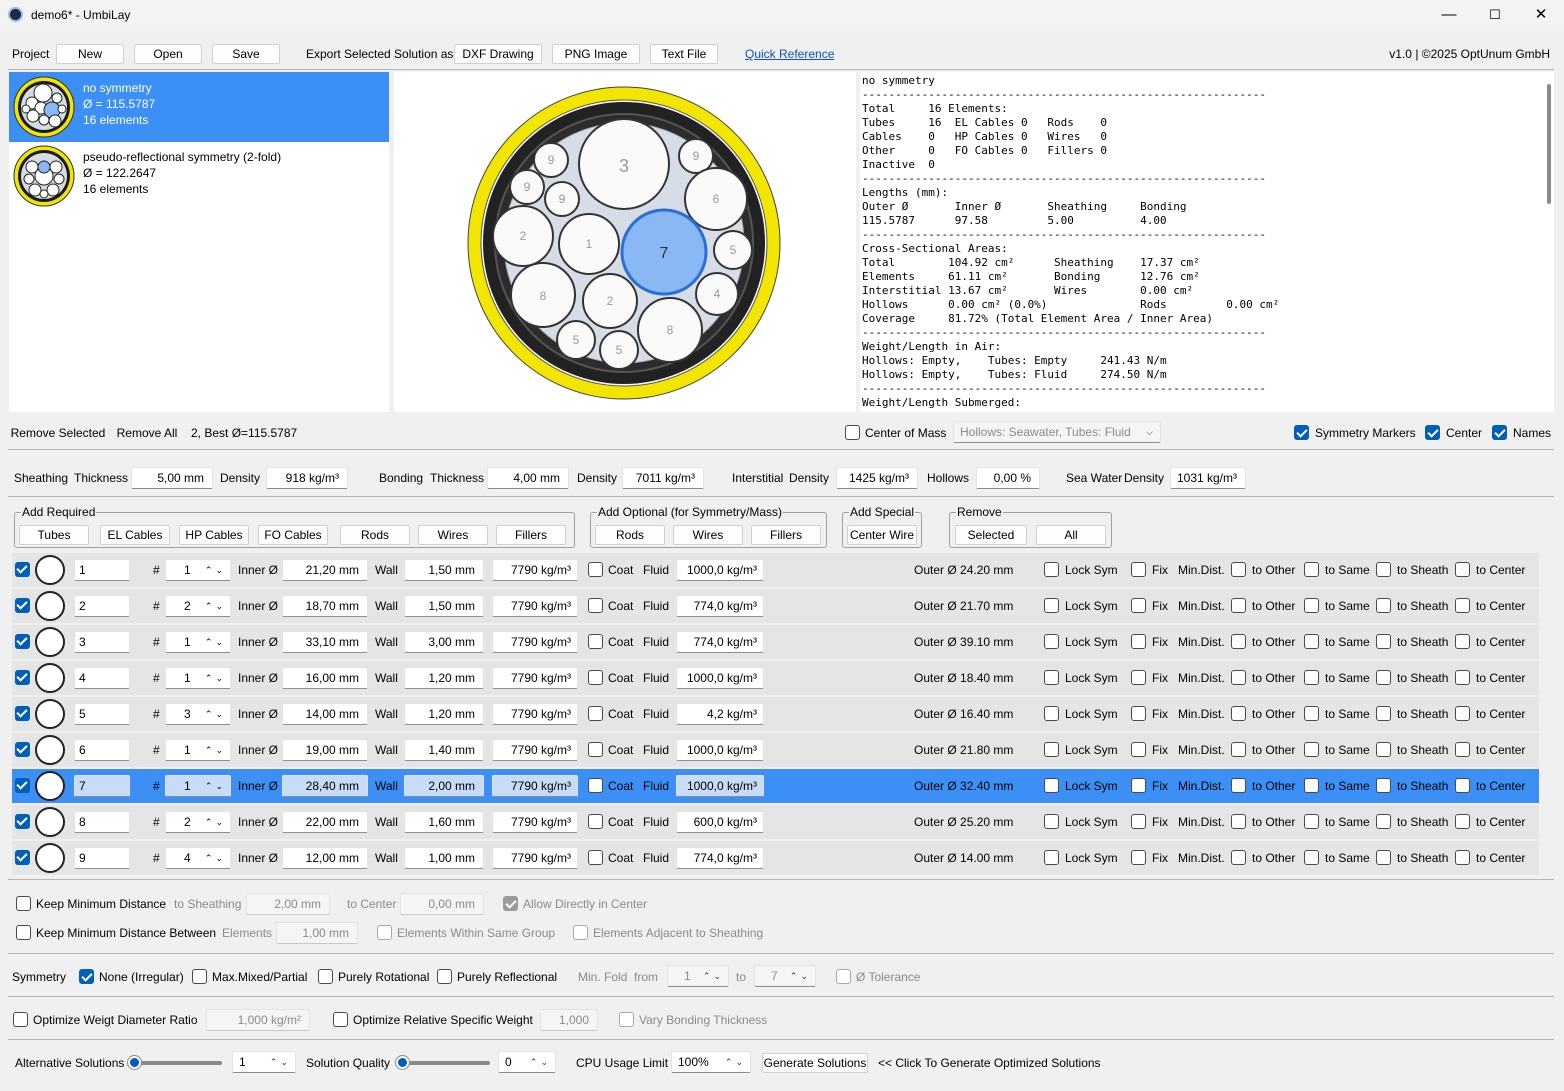  Describe the element at coordinates (815, 1063) in the screenshot. I see `generate-solutions-button: Generate Solutions` at that location.